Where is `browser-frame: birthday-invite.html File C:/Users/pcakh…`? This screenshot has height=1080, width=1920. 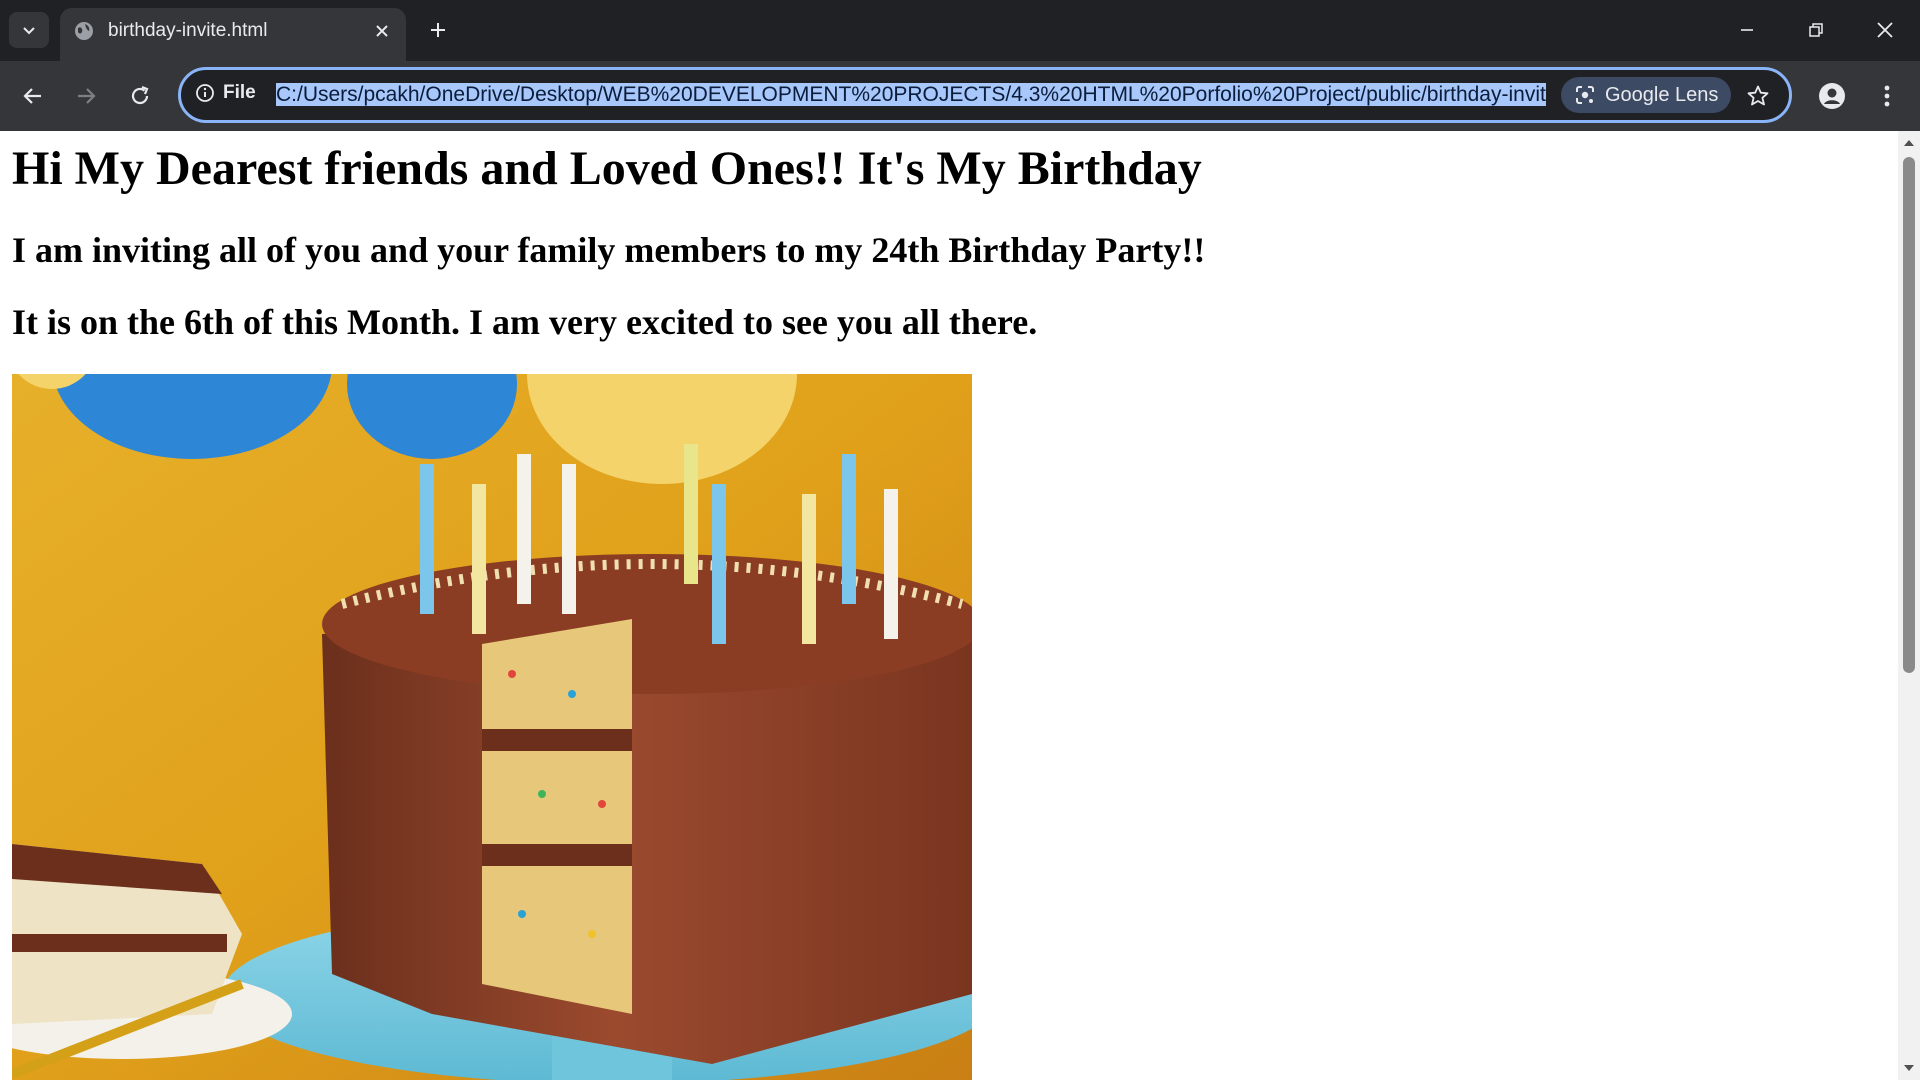 browser-frame: birthday-invite.html File C:/Users/pcakh… is located at coordinates (960, 65).